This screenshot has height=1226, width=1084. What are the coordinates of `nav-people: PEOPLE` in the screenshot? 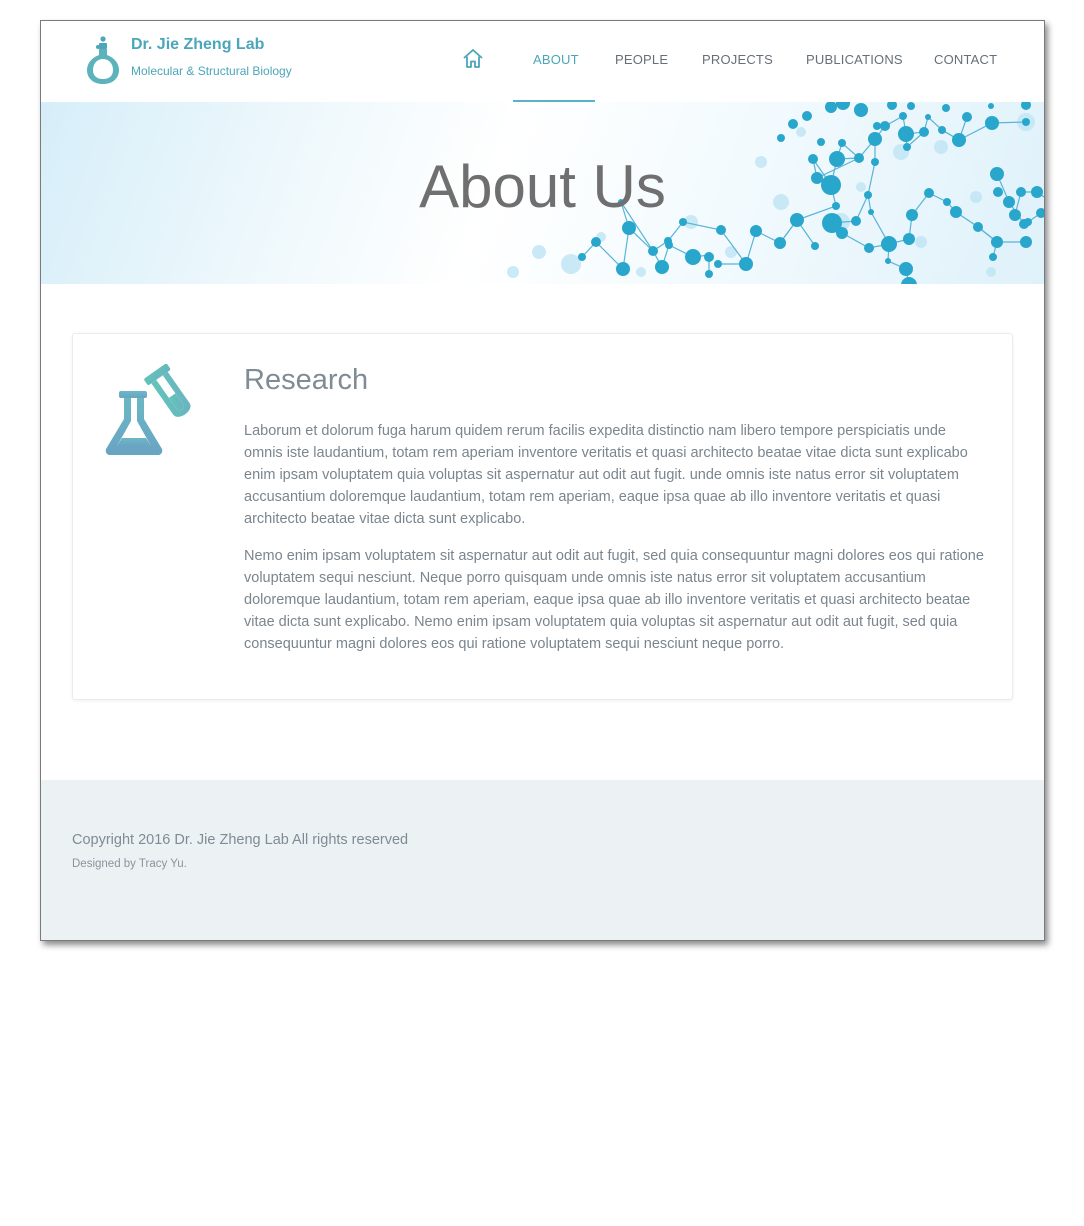 It's located at (641, 59).